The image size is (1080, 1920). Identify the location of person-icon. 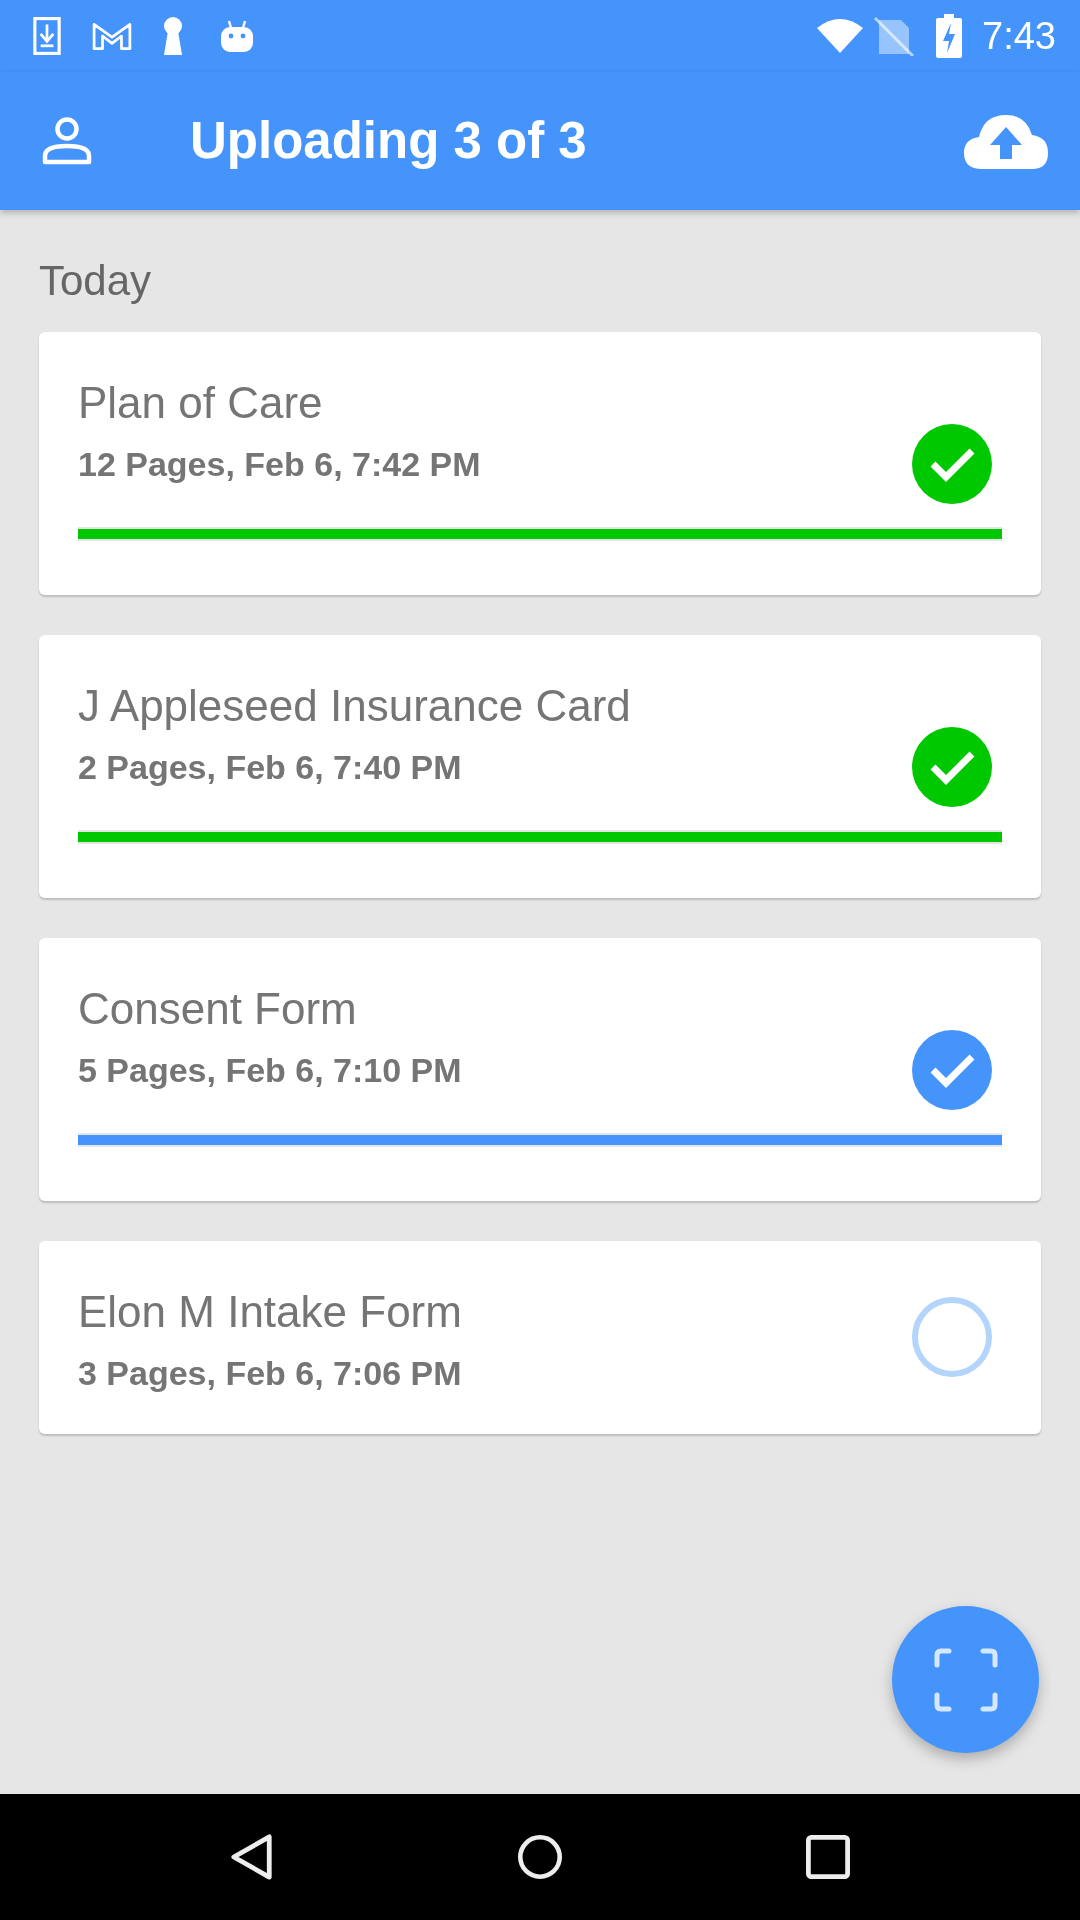
(67, 141).